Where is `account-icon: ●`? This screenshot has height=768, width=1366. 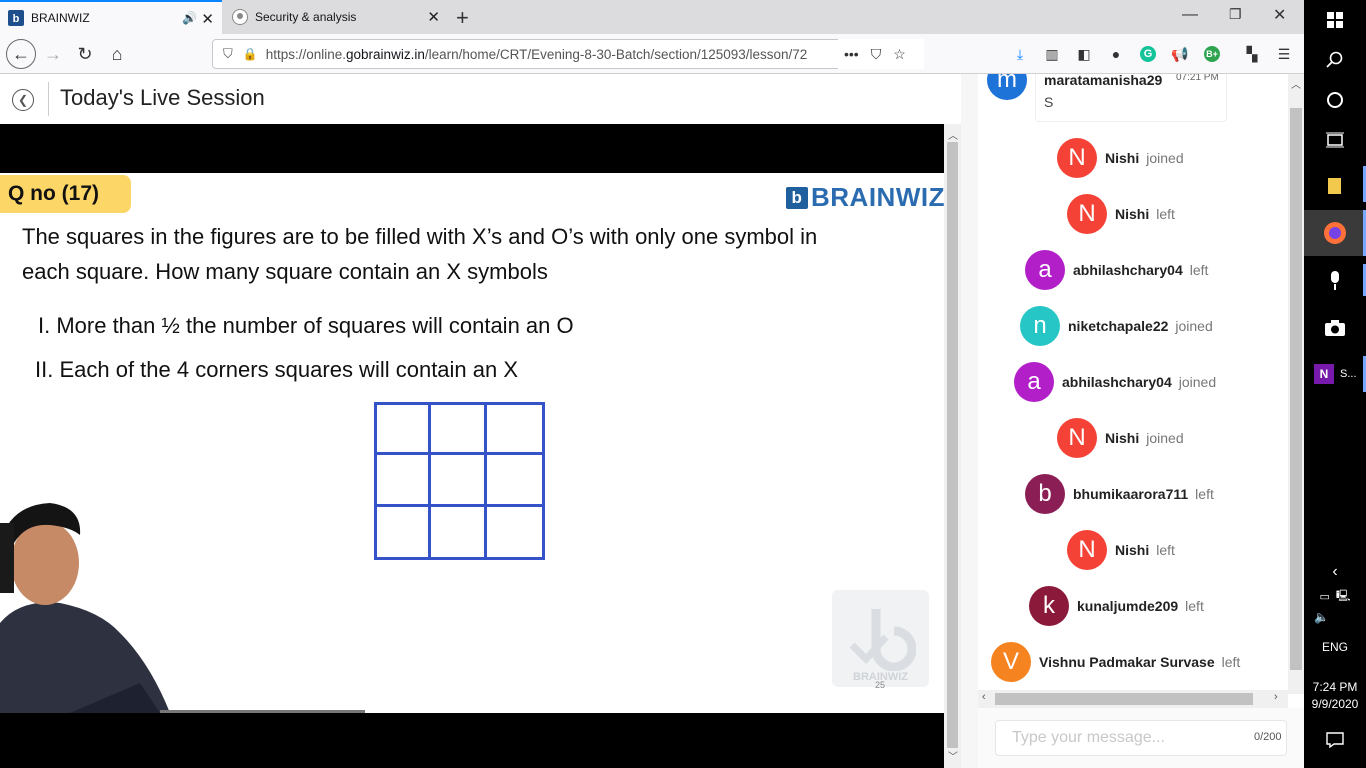
account-icon: ● is located at coordinates (1116, 54).